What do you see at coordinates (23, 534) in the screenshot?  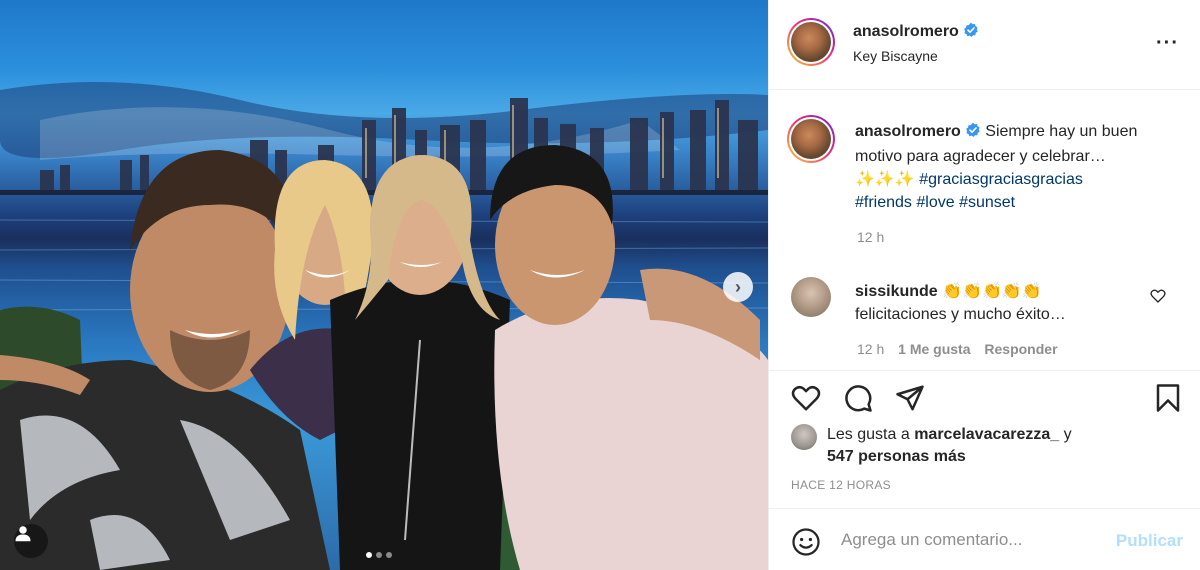 I see `user-tag-icon` at bounding box center [23, 534].